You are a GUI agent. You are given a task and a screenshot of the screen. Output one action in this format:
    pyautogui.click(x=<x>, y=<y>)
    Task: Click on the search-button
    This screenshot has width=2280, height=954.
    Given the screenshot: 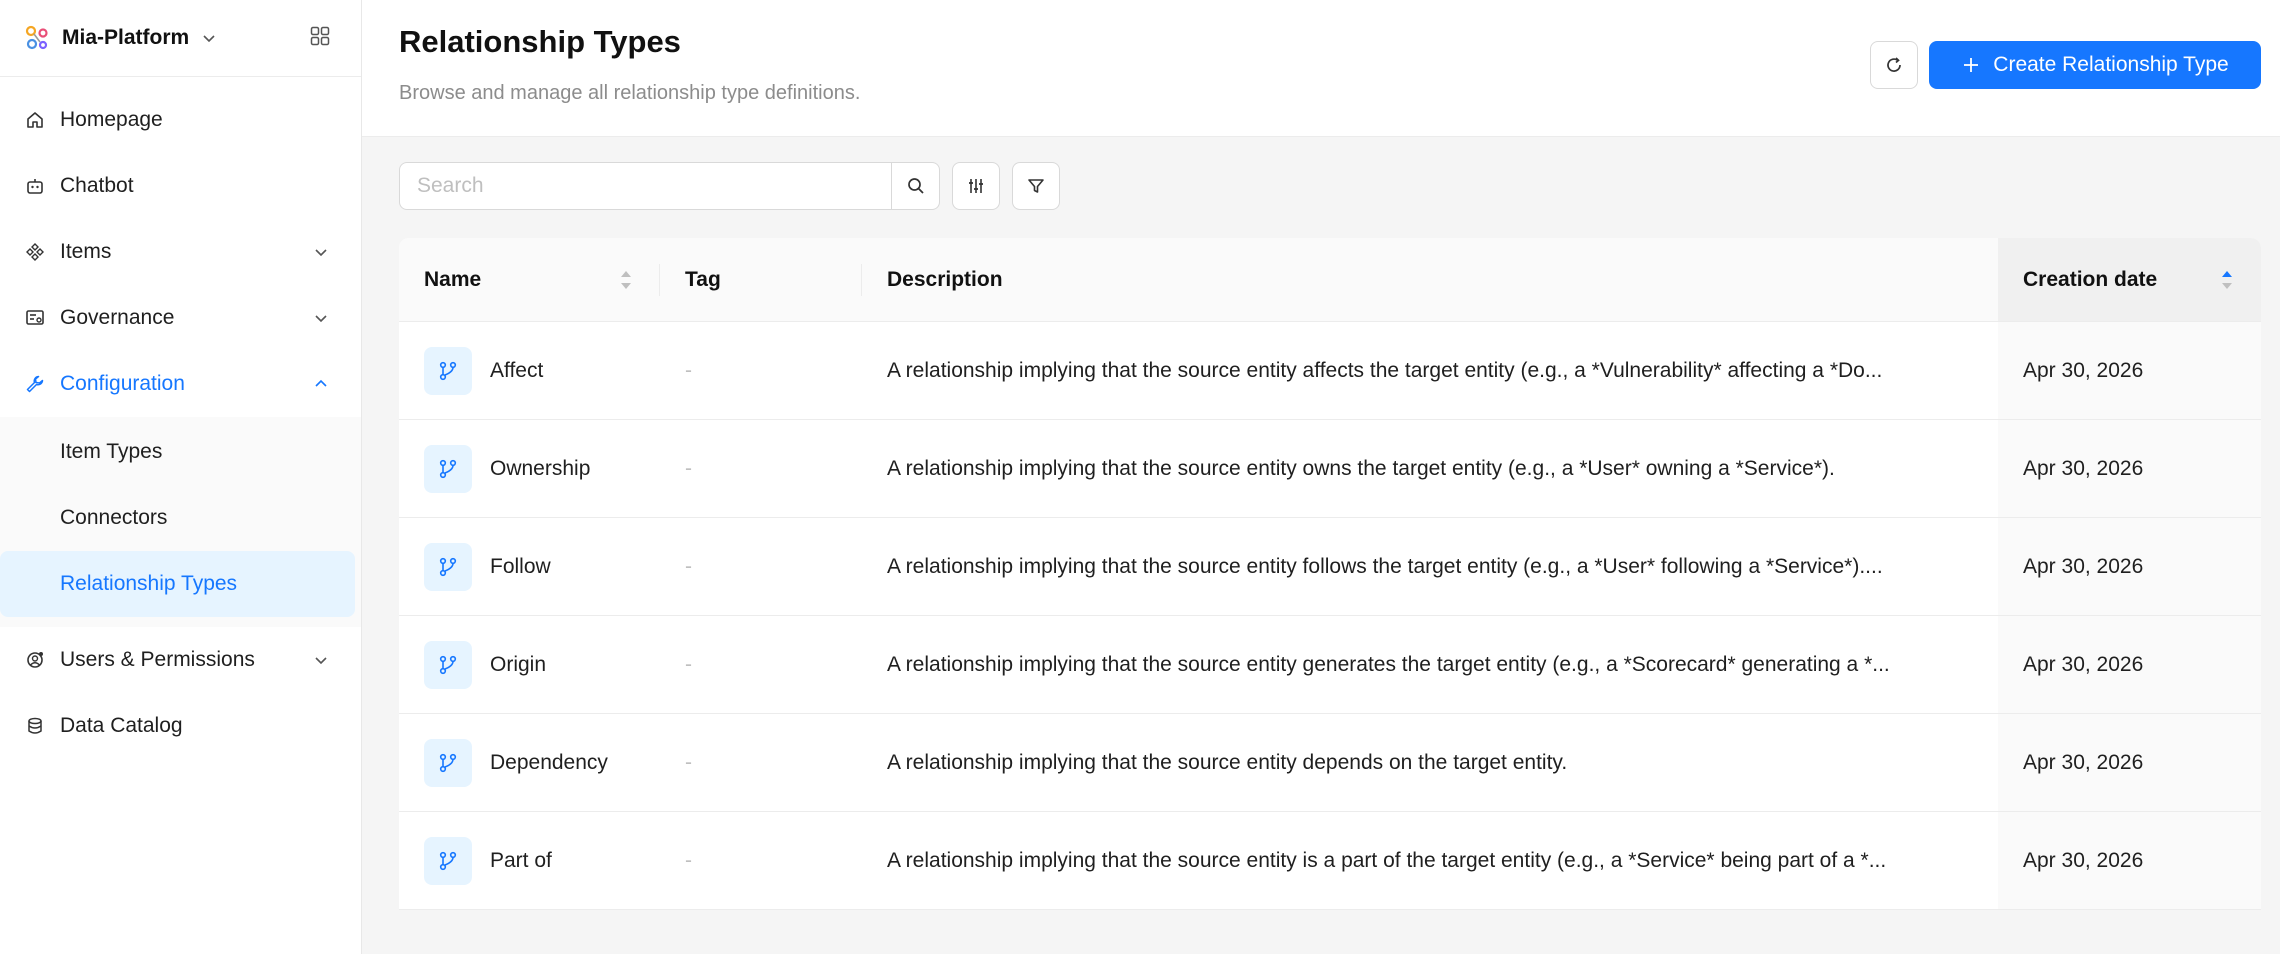 What is the action you would take?
    pyautogui.click(x=916, y=186)
    